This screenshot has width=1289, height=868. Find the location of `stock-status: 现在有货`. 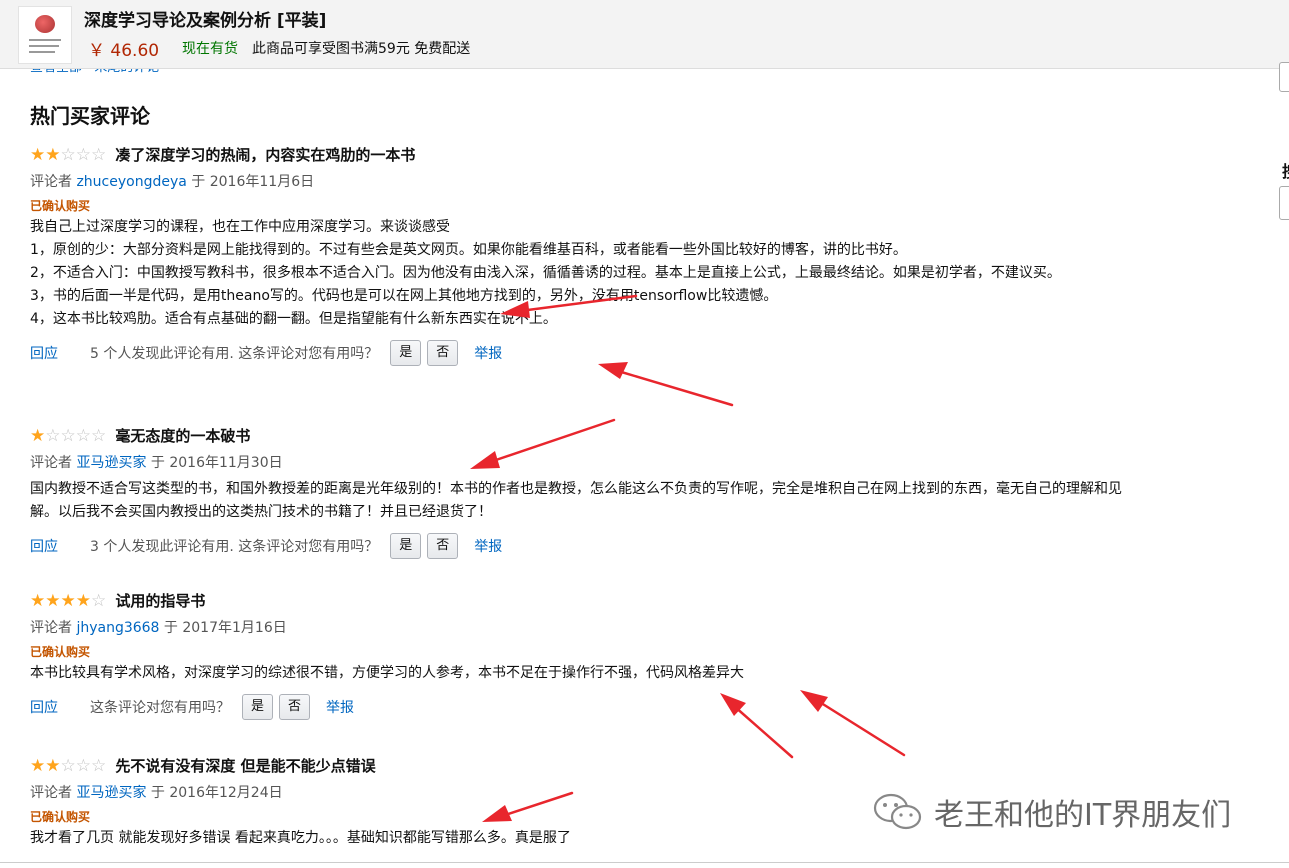

stock-status: 现在有货 is located at coordinates (210, 49).